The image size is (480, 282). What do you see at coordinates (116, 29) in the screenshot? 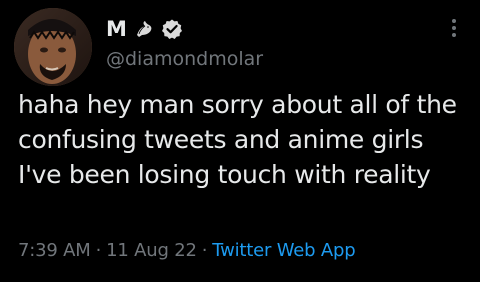
I see `display-name: M` at bounding box center [116, 29].